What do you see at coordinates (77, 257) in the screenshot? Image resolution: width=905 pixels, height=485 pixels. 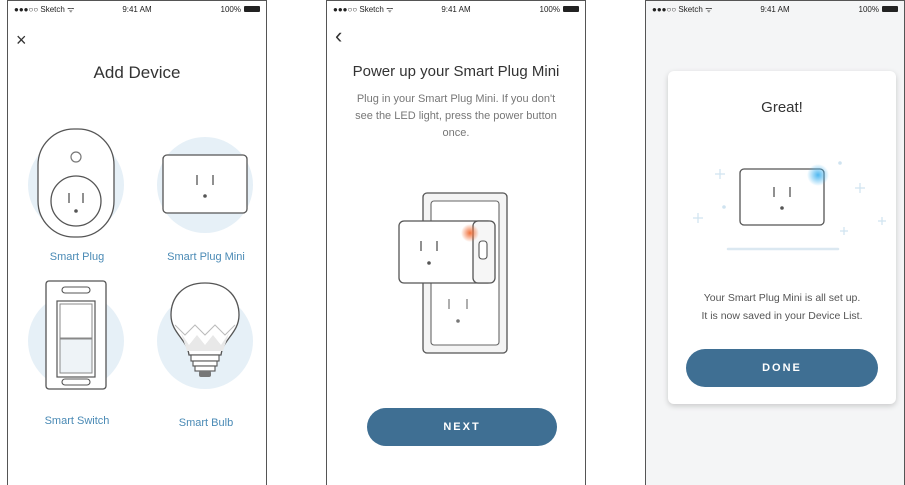 I see `device-label: Smart Plug` at bounding box center [77, 257].